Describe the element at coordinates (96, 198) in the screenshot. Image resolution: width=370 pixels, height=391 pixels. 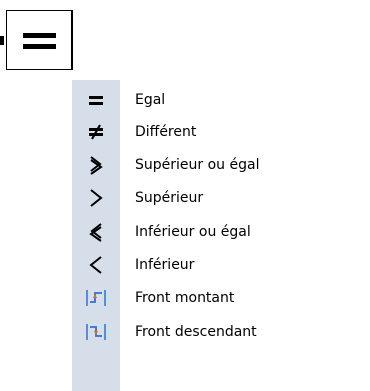
I see `greater-than-icon` at that location.